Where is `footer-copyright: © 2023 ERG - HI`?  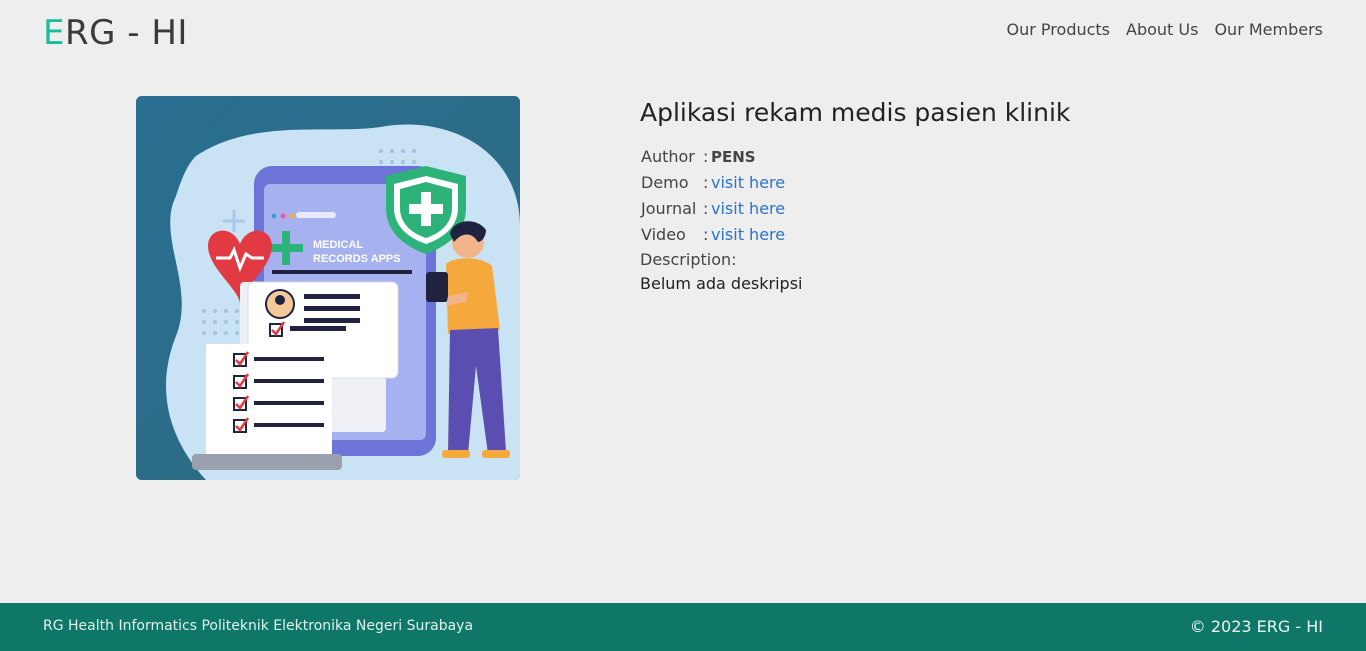 footer-copyright: © 2023 ERG - HI is located at coordinates (1256, 626).